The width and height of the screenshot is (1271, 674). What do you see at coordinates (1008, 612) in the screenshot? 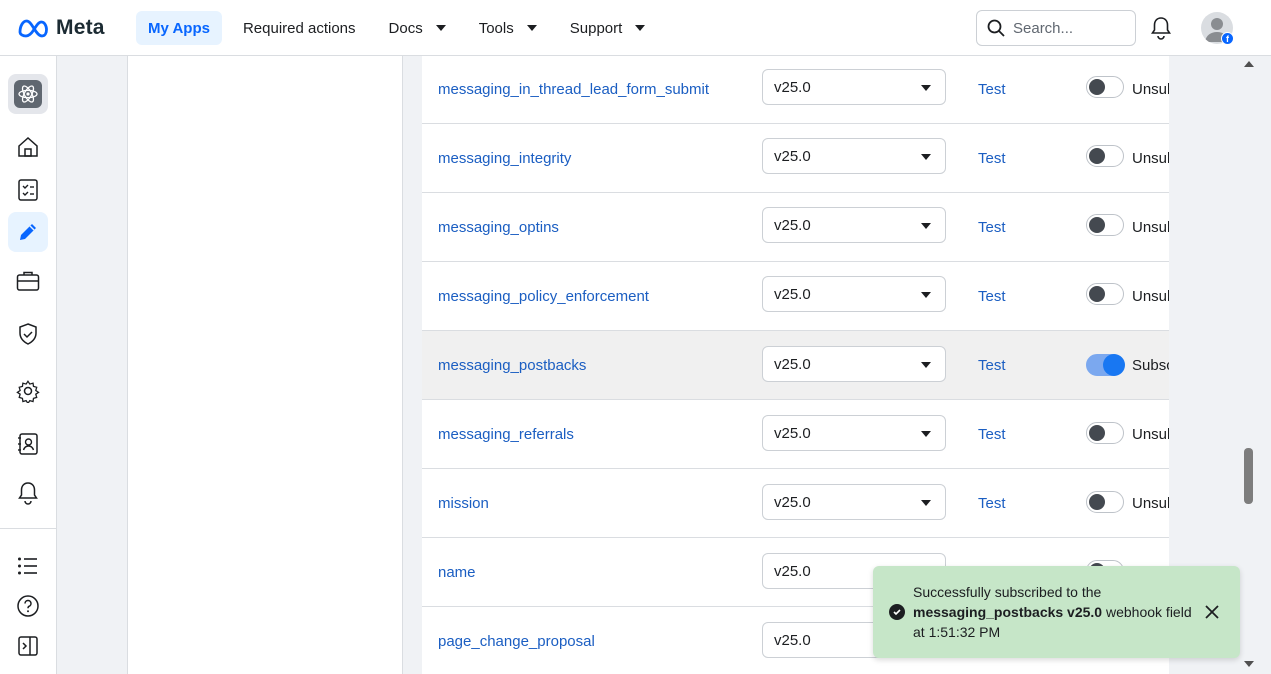
I see `toast-field-name: messaging_postbacks v25.0` at bounding box center [1008, 612].